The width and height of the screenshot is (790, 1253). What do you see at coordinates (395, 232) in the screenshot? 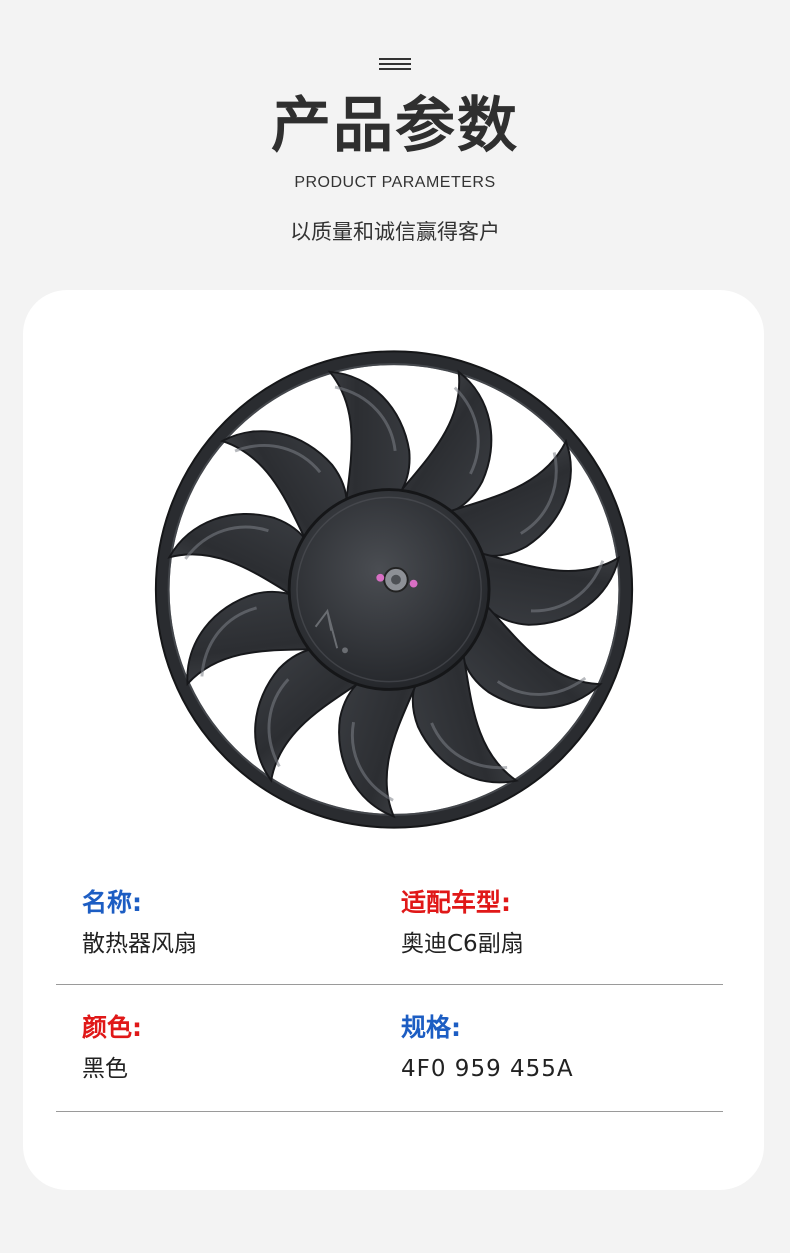
I see `page-tagline: 以质量和诚信赢得客户` at bounding box center [395, 232].